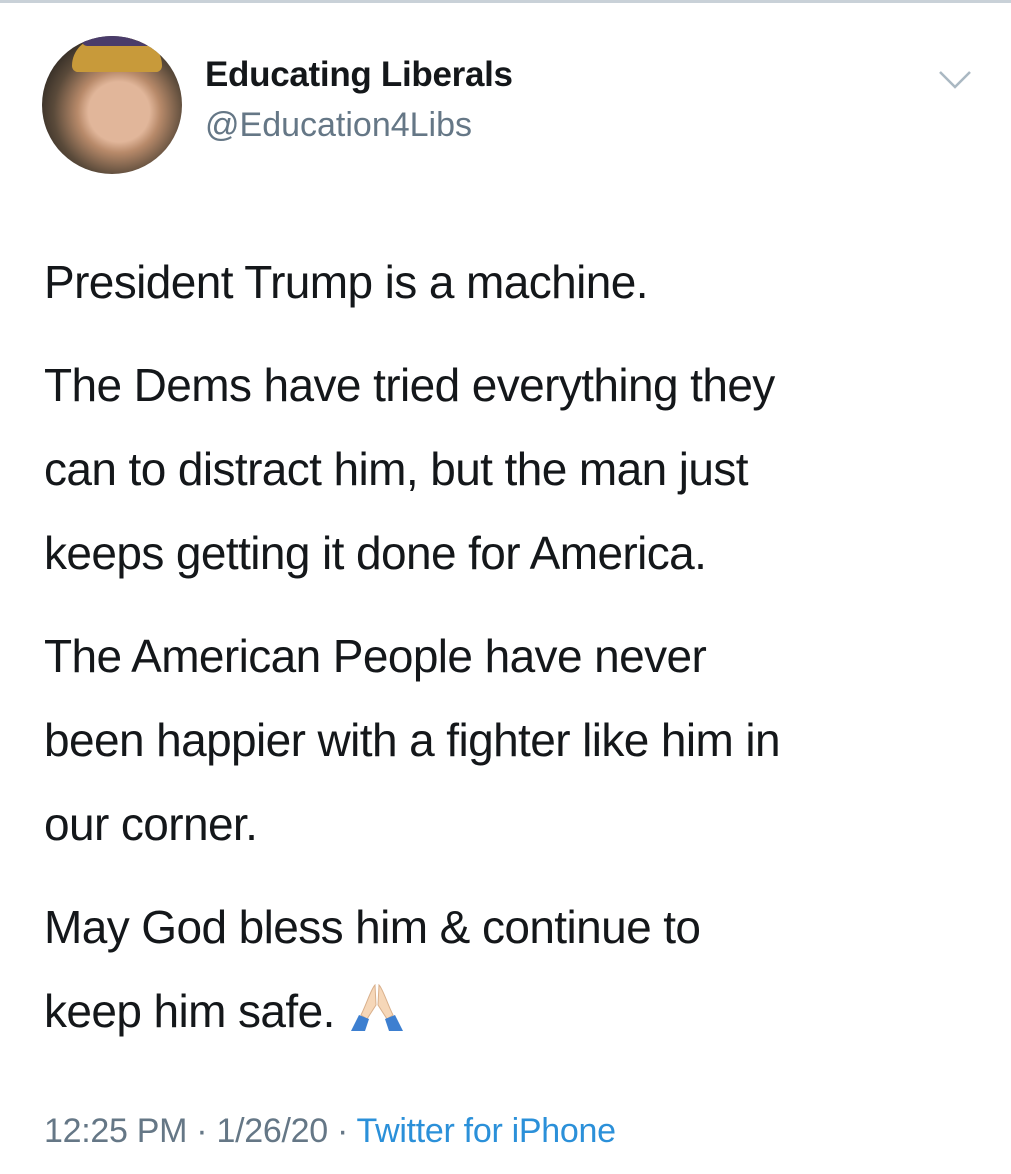 Image resolution: width=1011 pixels, height=1174 pixels. What do you see at coordinates (372, 927) in the screenshot?
I see `text-line: May God bless him & continue to` at bounding box center [372, 927].